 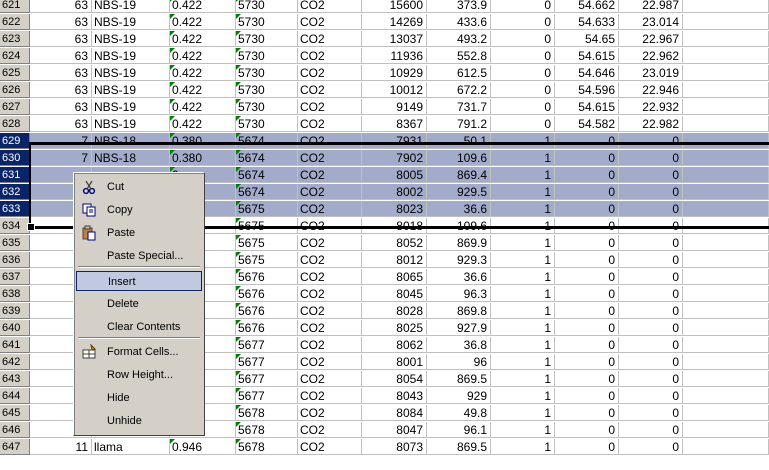 I want to click on cell-intensity: 7931, so click(x=394, y=141).